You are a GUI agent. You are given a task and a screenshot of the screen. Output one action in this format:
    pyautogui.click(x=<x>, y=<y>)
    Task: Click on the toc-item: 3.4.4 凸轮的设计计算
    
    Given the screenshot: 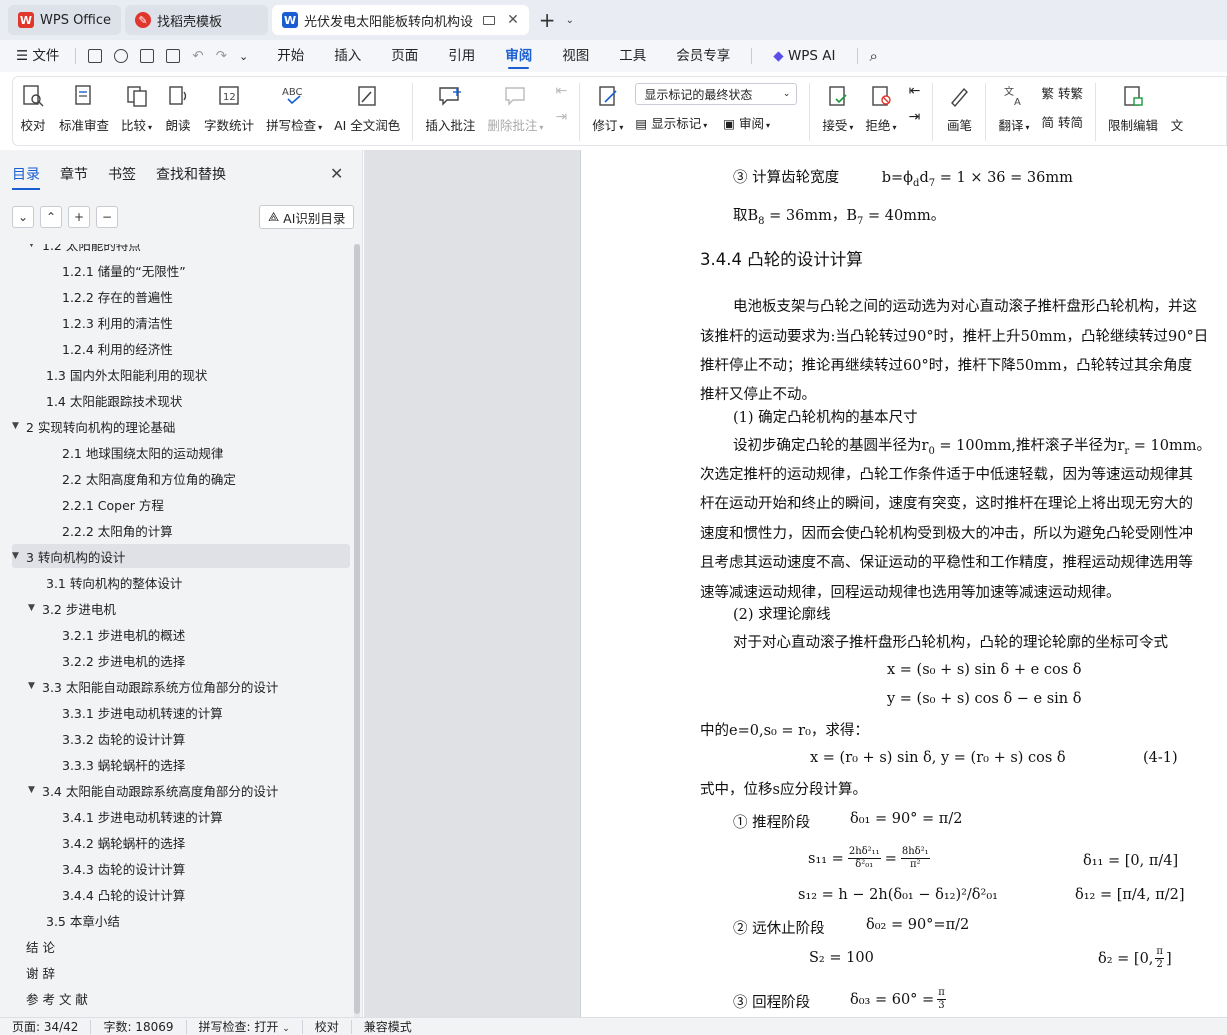 What is the action you would take?
    pyautogui.click(x=181, y=894)
    